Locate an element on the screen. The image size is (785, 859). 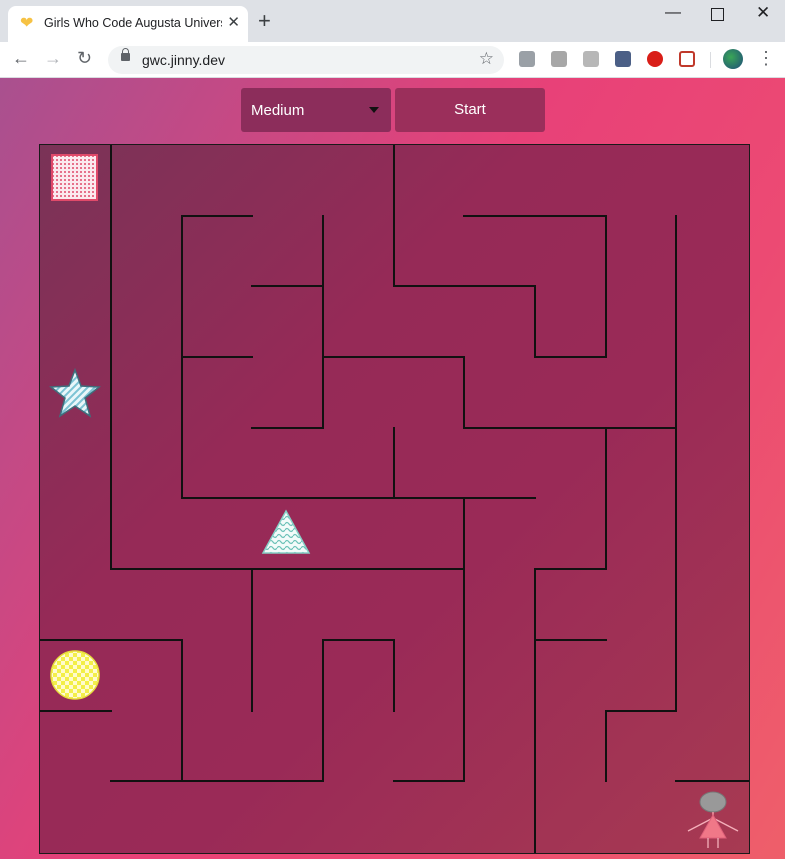
clipboard-extension-icon is located at coordinates (591, 59).